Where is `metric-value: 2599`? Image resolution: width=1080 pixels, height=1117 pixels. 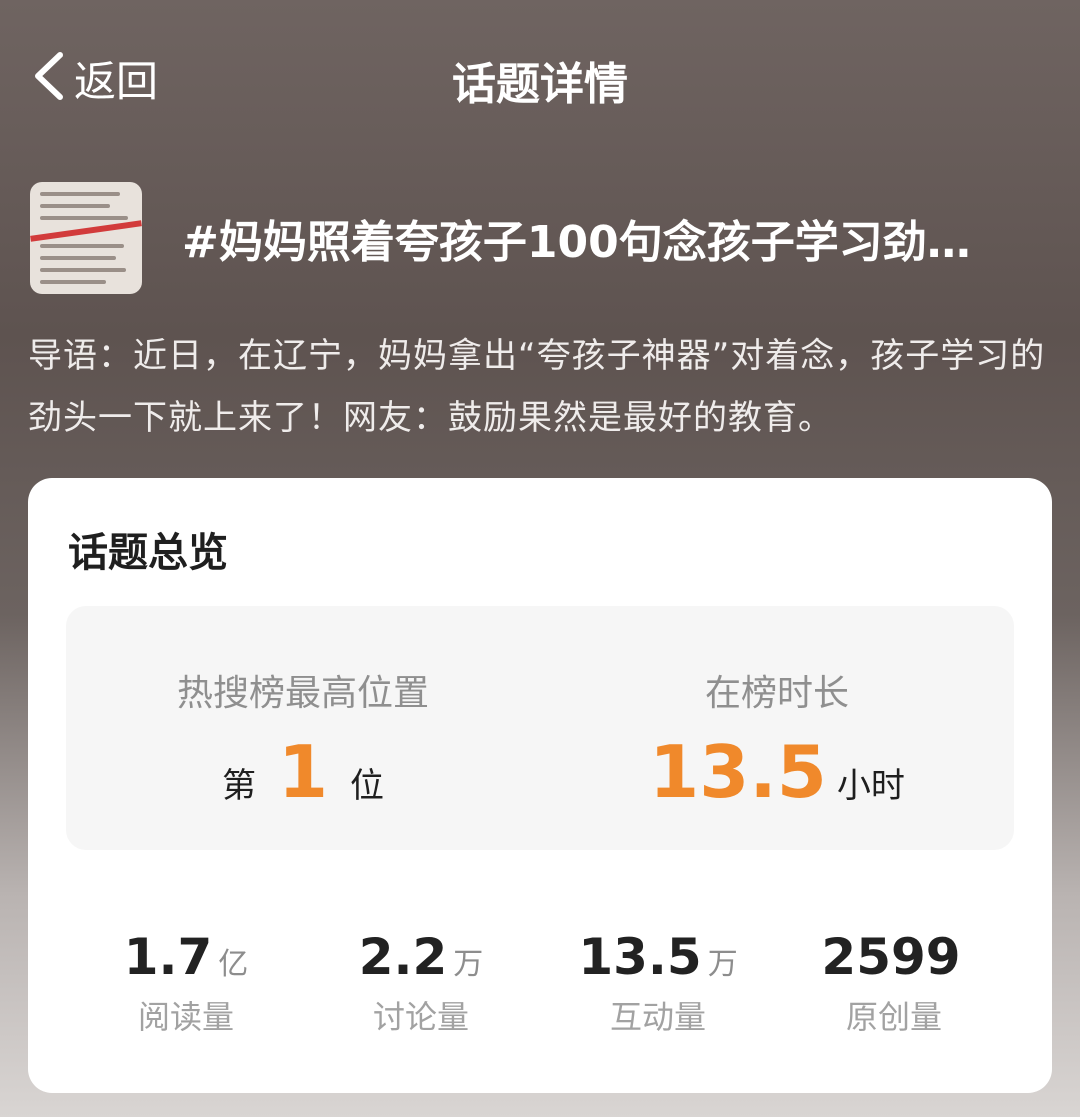
metric-value: 2599 is located at coordinates (891, 957).